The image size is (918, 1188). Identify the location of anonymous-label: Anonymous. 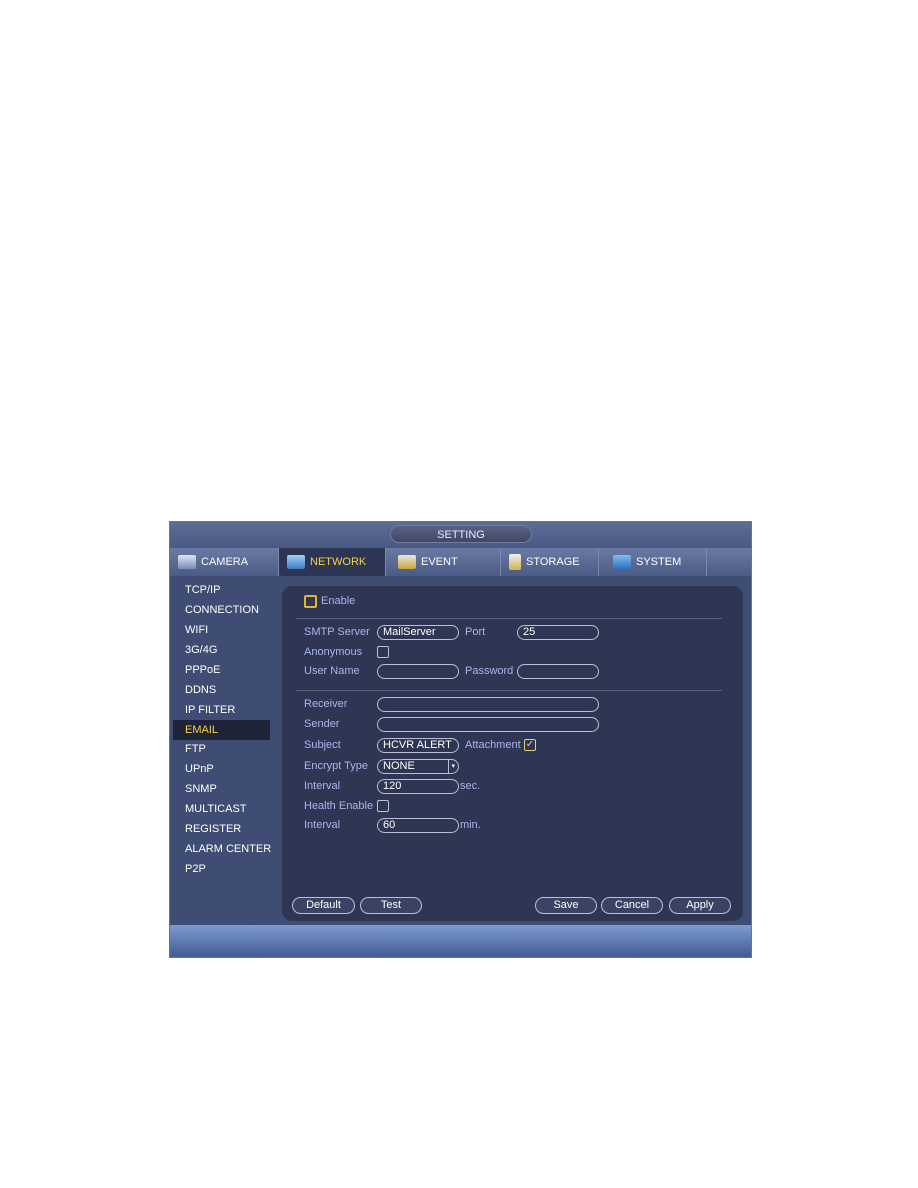
(333, 652).